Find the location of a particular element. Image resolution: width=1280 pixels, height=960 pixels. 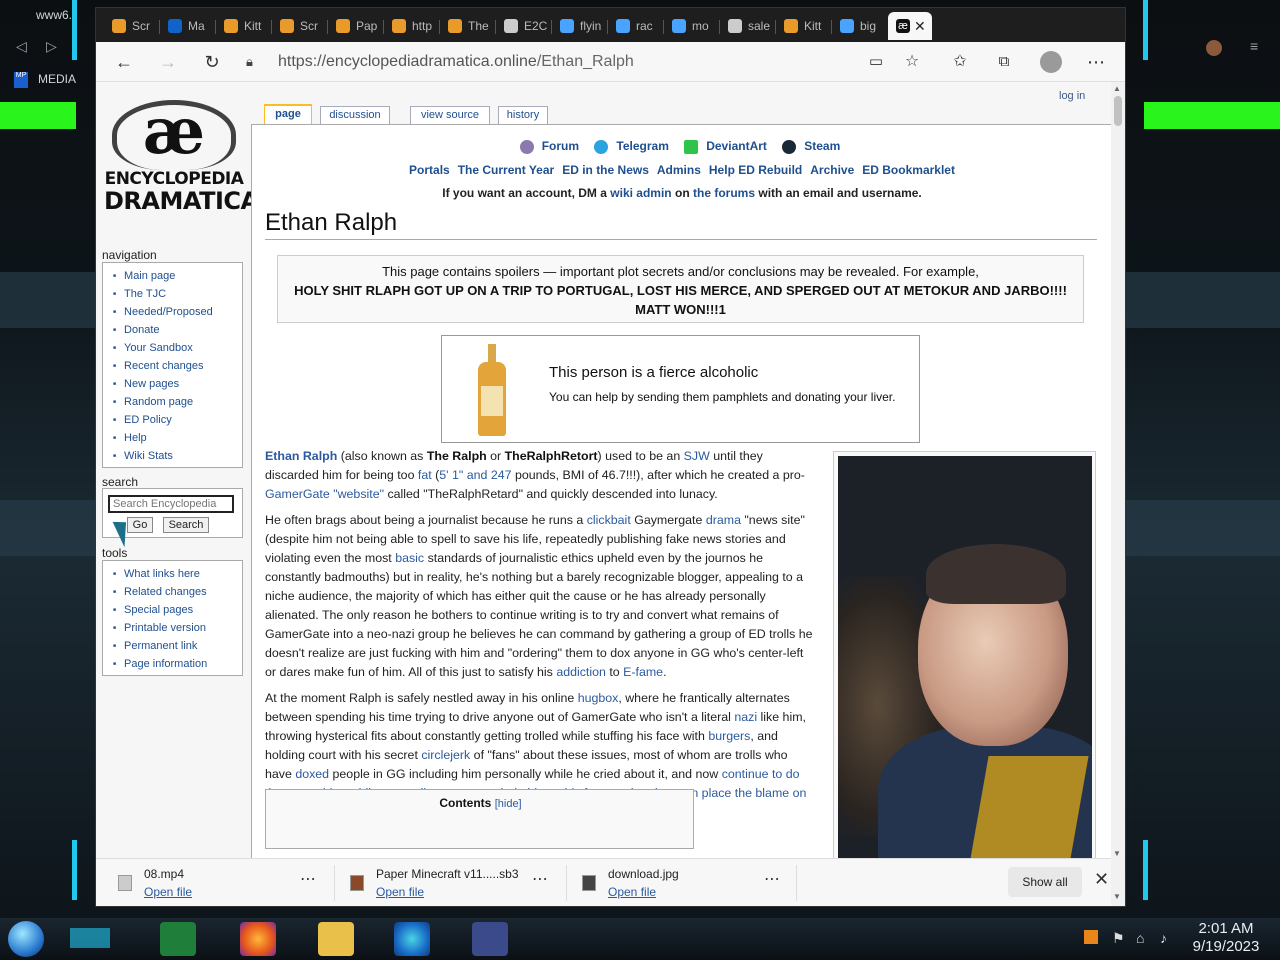

show-all-downloads-button: Show all is located at coordinates (1045, 882).